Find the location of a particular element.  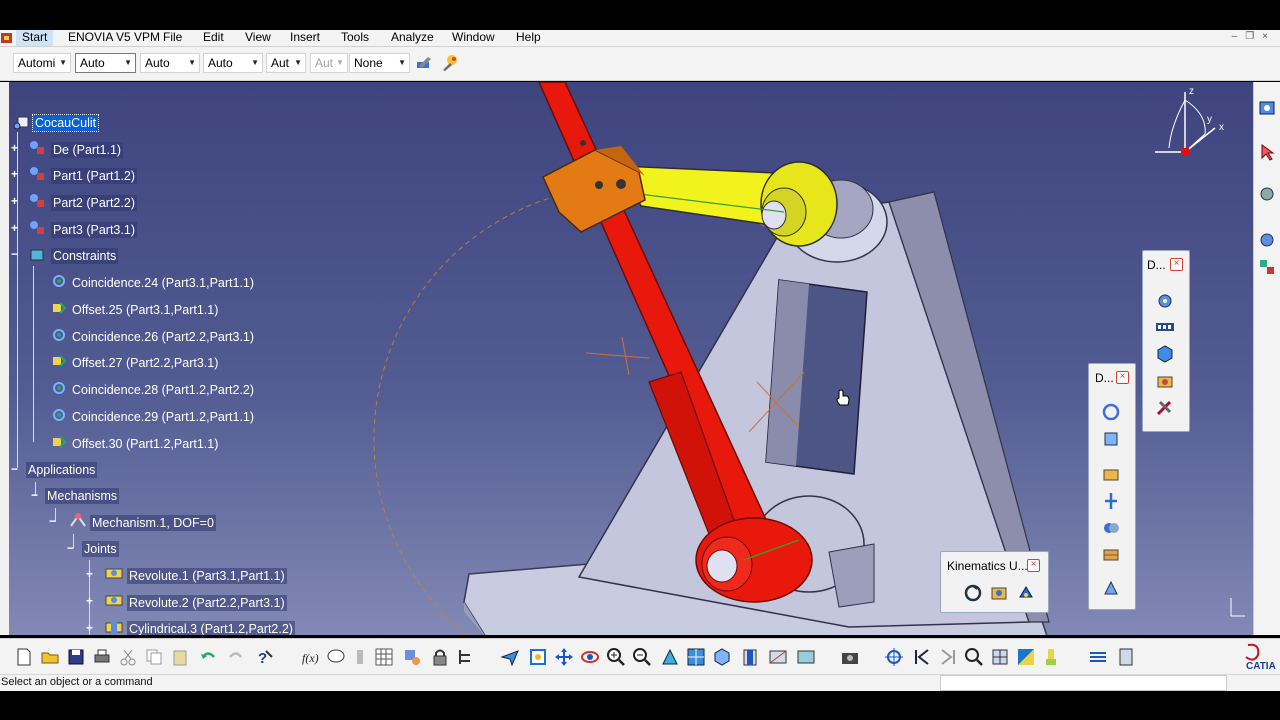

search-icon is located at coordinates (974, 657).